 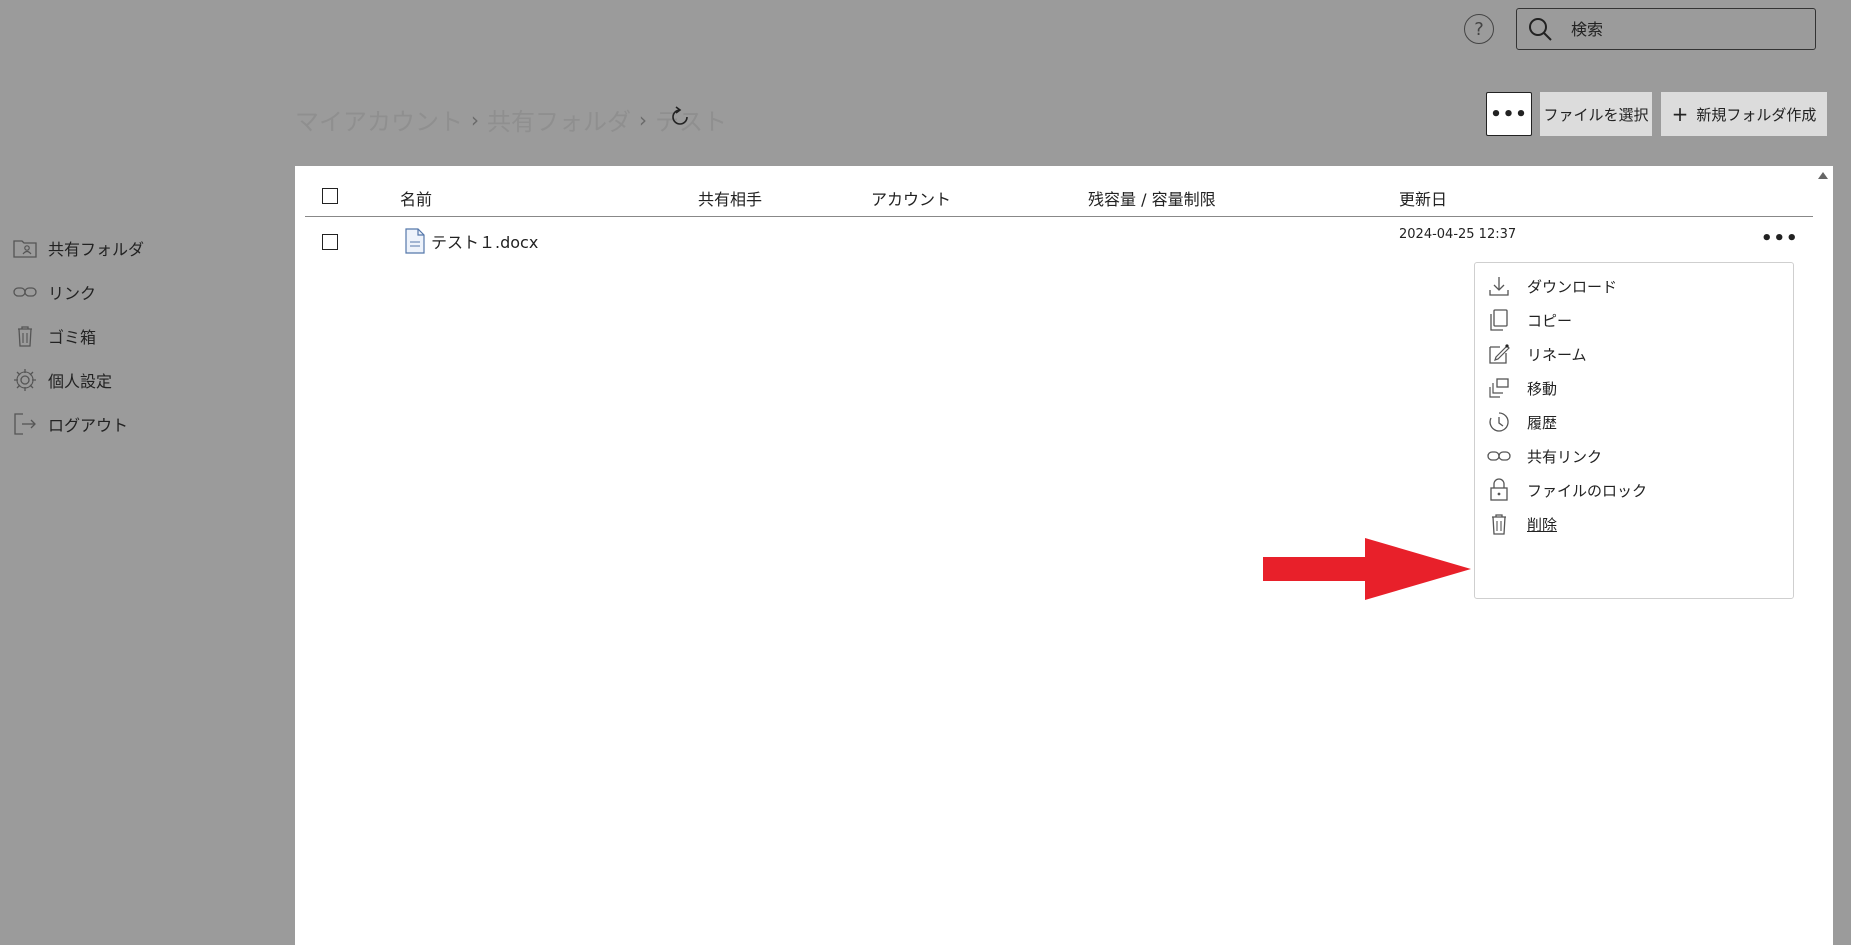 I want to click on file-name: テスト１.docx, so click(x=484, y=241).